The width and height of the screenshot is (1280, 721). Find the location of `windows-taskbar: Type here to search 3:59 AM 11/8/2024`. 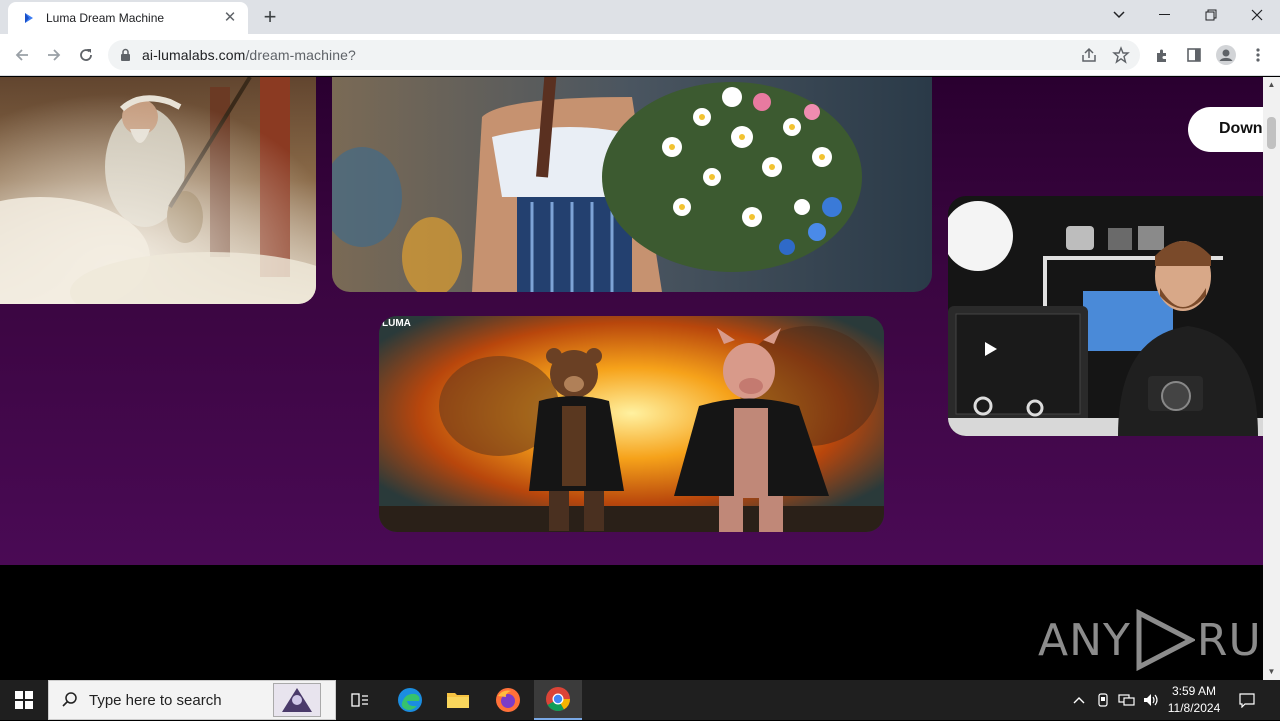

windows-taskbar: Type here to search 3:59 AM 11/8/2024 is located at coordinates (640, 700).